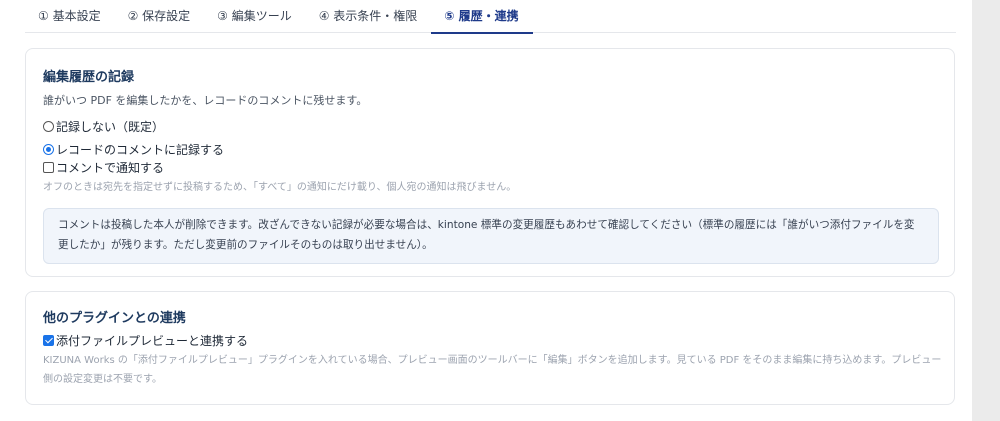  Describe the element at coordinates (369, 16) in the screenshot. I see `tab-display-permissions: ④ 表示条件・権限` at that location.